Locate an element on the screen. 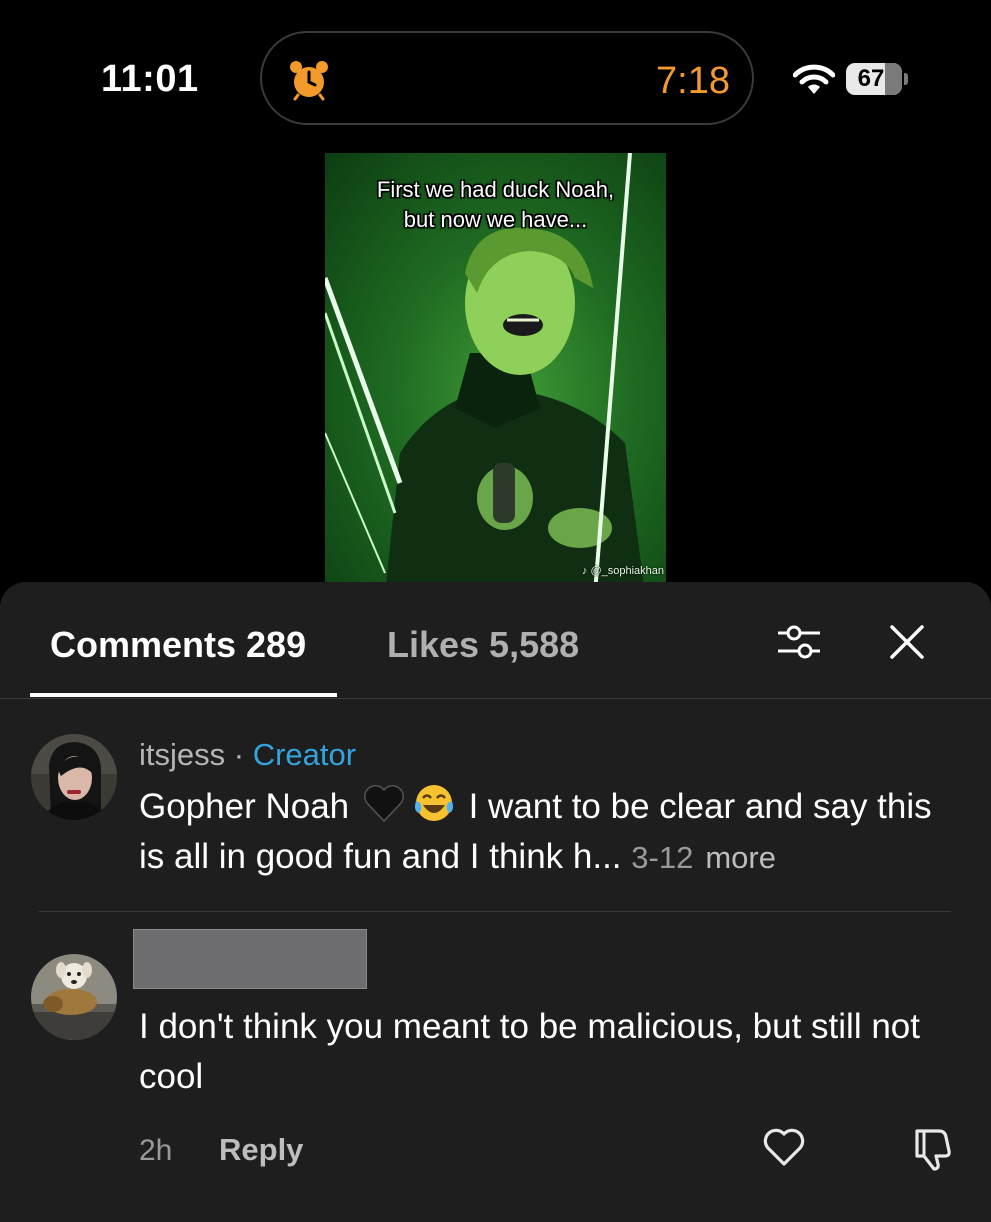 Image resolution: width=991 pixels, height=1222 pixels. tears-of-joy-emoji is located at coordinates (433, 803).